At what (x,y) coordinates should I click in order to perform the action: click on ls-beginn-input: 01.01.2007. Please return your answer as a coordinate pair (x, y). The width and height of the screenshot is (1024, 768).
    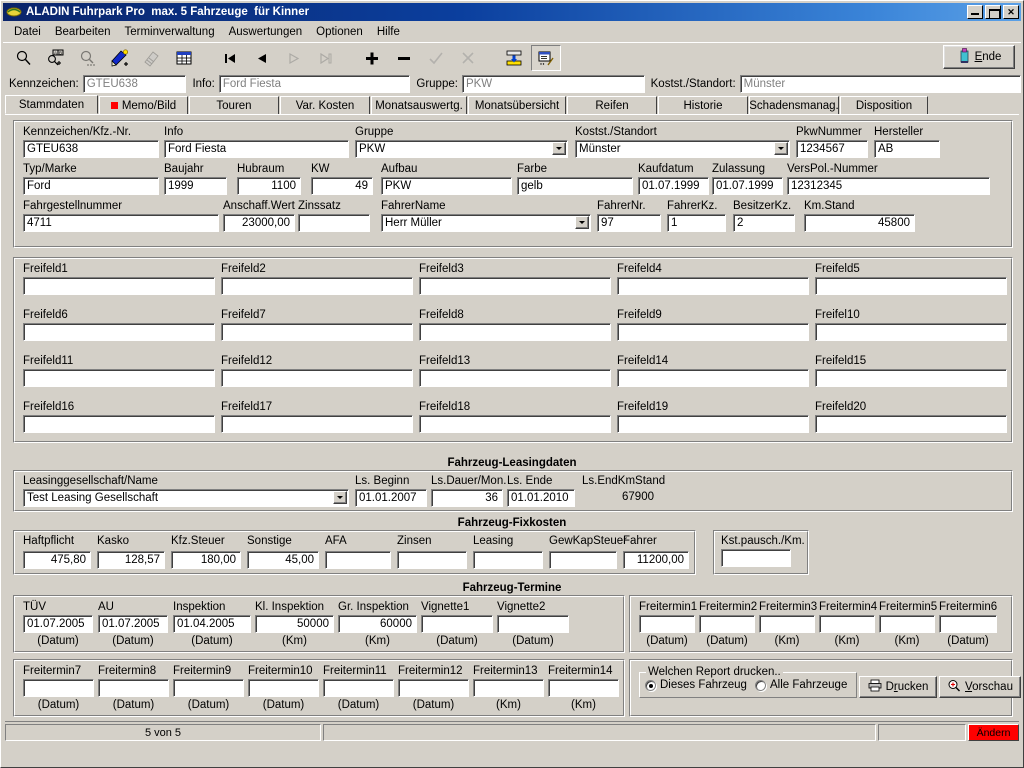
    Looking at the image, I should click on (391, 498).